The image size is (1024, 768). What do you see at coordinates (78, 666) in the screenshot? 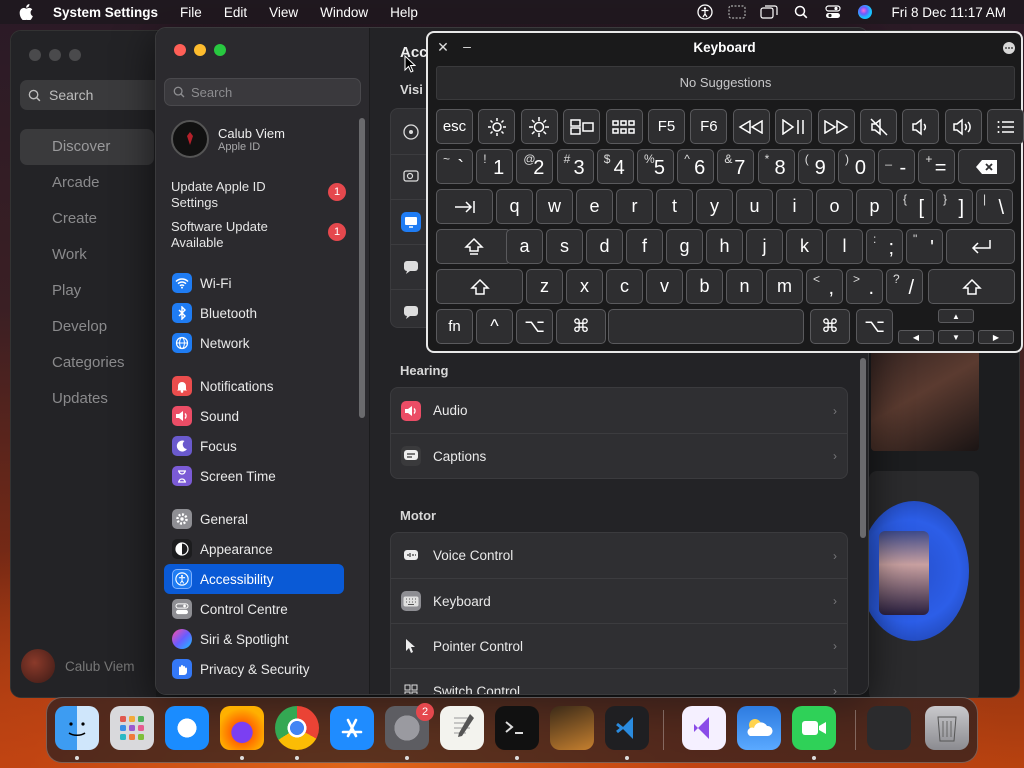
I see `store-account: Calub Viem` at bounding box center [78, 666].